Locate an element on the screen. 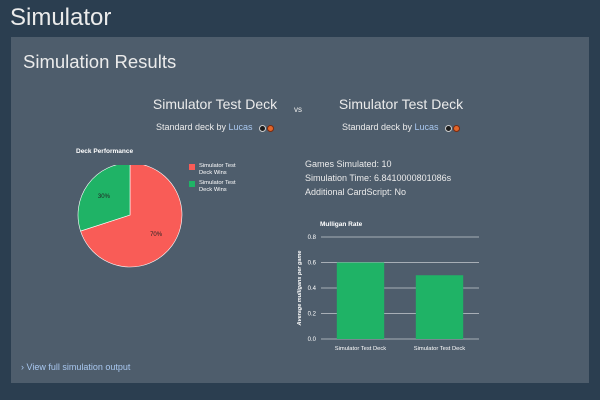 The height and width of the screenshot is (400, 600). y-axis-label: Average mulligans per game is located at coordinates (300, 289).